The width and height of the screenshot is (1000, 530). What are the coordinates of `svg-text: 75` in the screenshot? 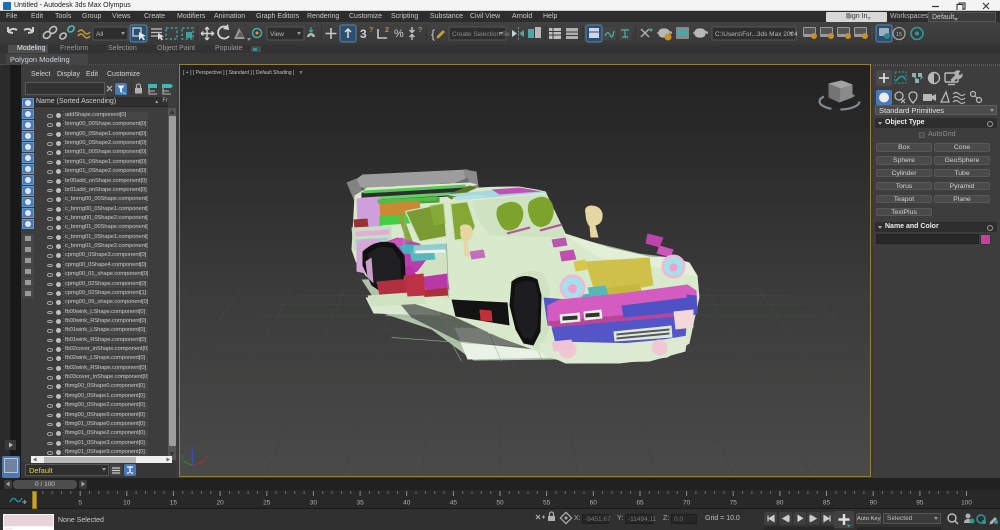 It's located at (734, 503).